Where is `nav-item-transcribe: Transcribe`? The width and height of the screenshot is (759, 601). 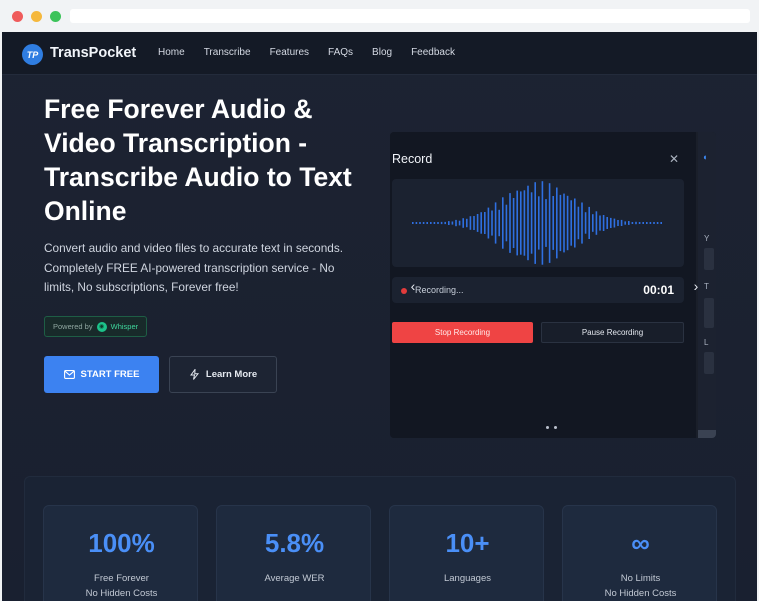
nav-item-transcribe: Transcribe is located at coordinates (227, 52).